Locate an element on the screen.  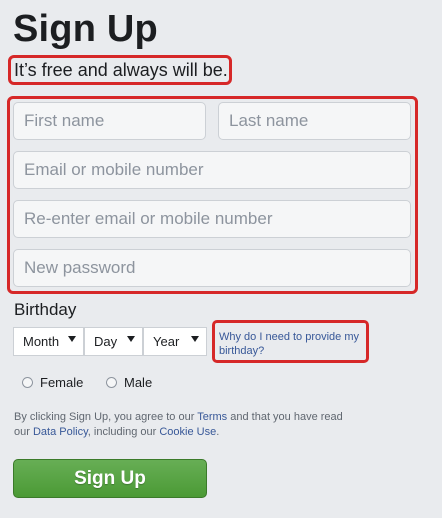
password-input is located at coordinates (212, 268).